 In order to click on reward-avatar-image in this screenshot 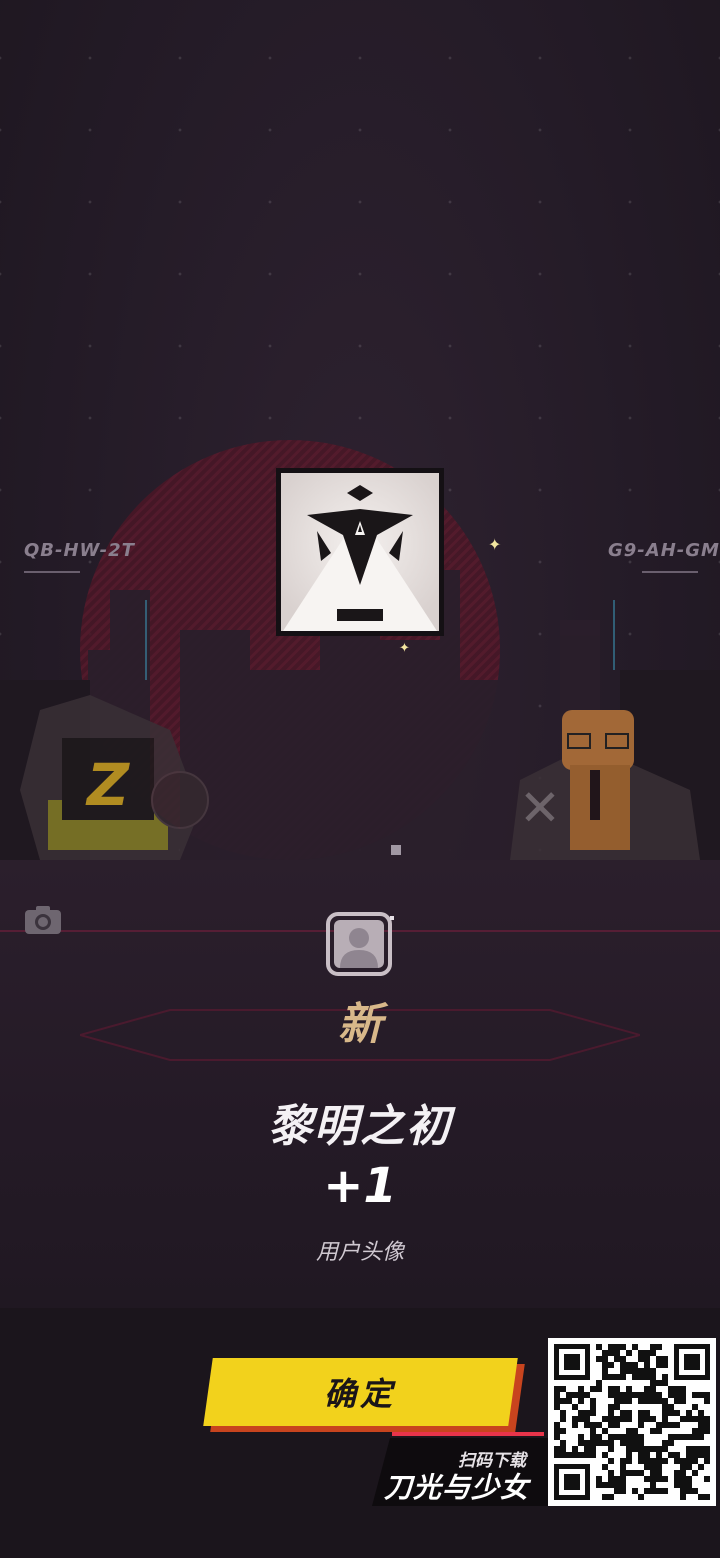, I will do `click(360, 552)`.